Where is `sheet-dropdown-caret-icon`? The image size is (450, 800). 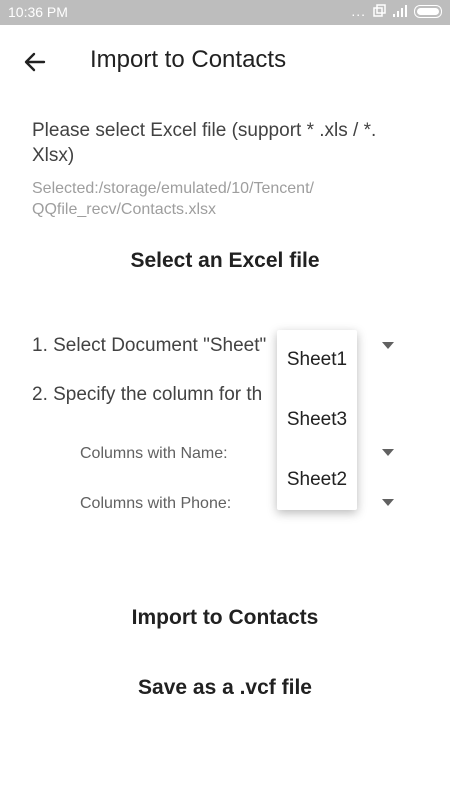
sheet-dropdown-caret-icon is located at coordinates (388, 345).